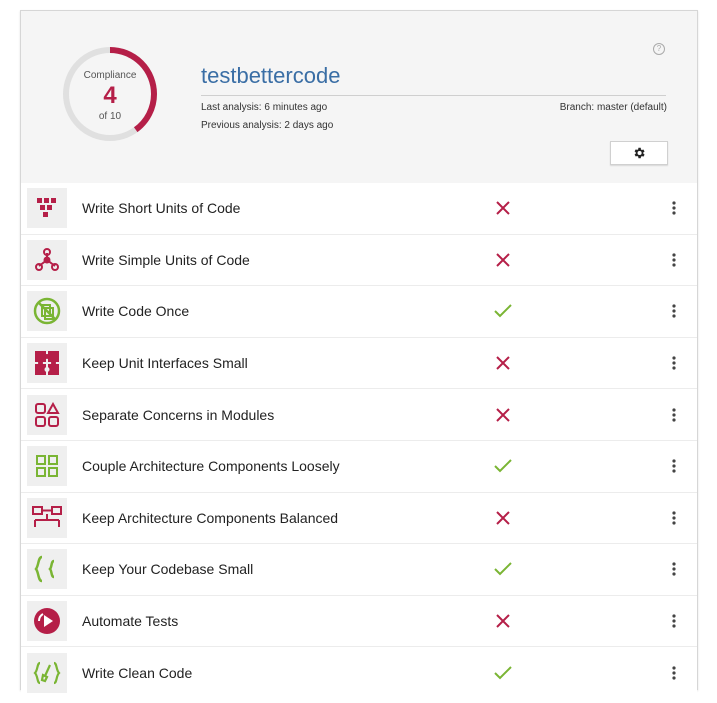  Describe the element at coordinates (359, 312) in the screenshot. I see `guideline-row: Write Code Once` at that location.